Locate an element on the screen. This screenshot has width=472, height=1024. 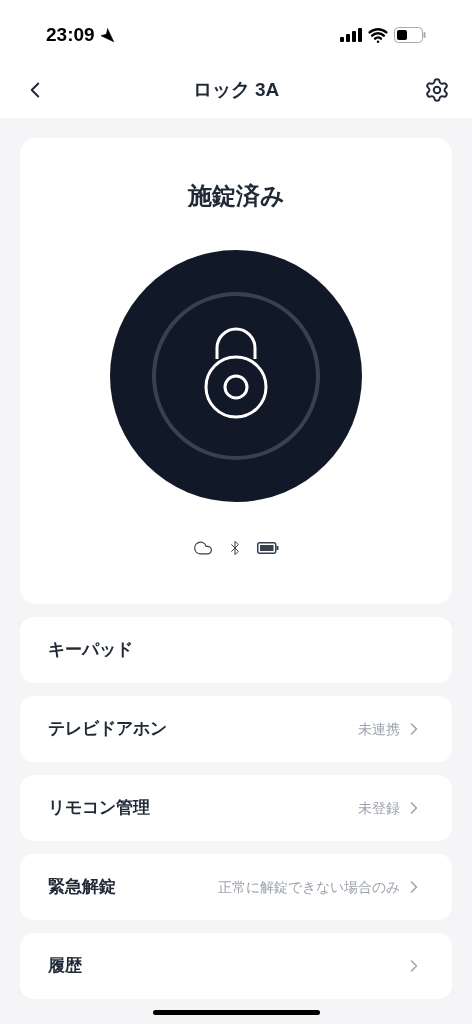
menu-row: リモコン管理 未登録 is located at coordinates (236, 808).